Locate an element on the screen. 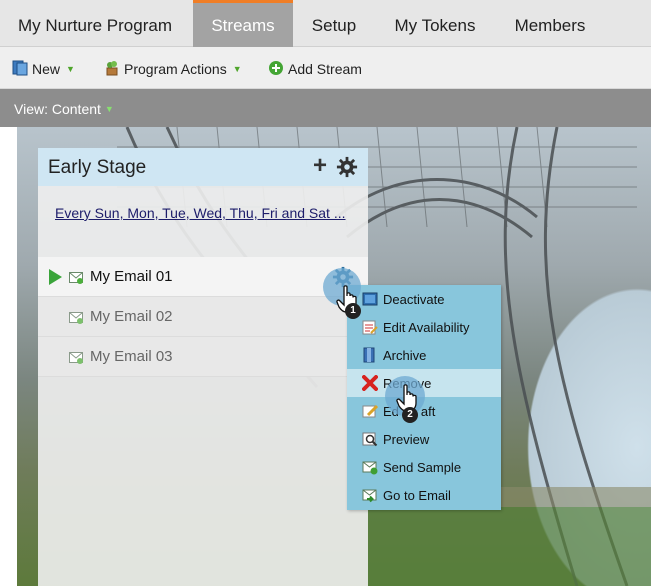 This screenshot has width=651, height=586. send-sample-icon is located at coordinates (370, 468).